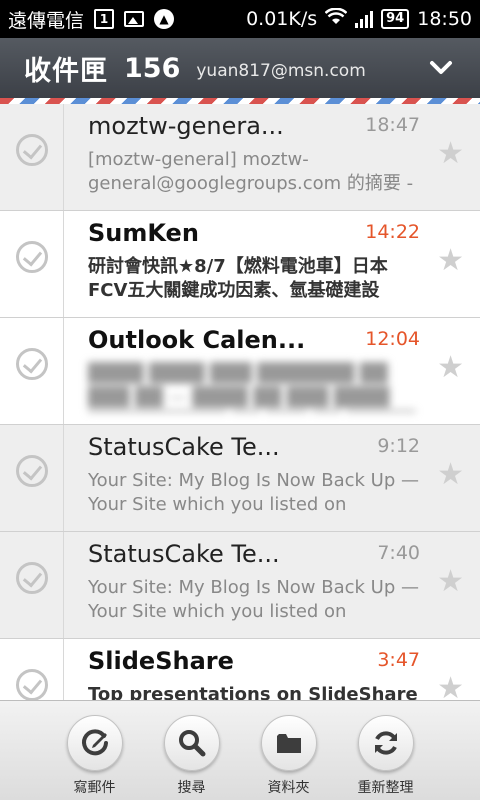 The image size is (480, 800). What do you see at coordinates (398, 660) in the screenshot?
I see `message-time: 3:47` at bounding box center [398, 660].